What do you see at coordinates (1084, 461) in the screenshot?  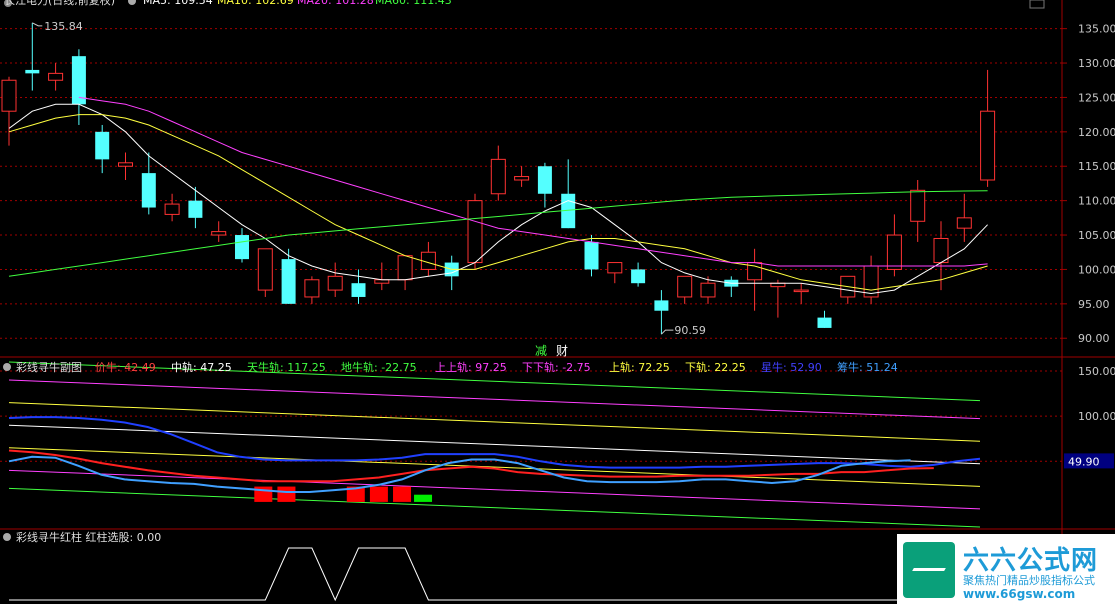 I see `value-box-label: 49.90` at bounding box center [1084, 461].